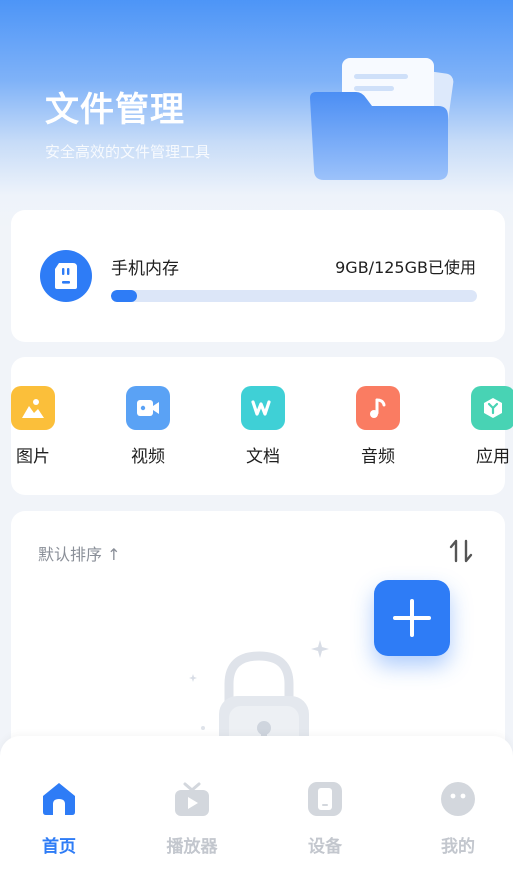 The image size is (513, 885). I want to click on storage-progress-bar, so click(294, 296).